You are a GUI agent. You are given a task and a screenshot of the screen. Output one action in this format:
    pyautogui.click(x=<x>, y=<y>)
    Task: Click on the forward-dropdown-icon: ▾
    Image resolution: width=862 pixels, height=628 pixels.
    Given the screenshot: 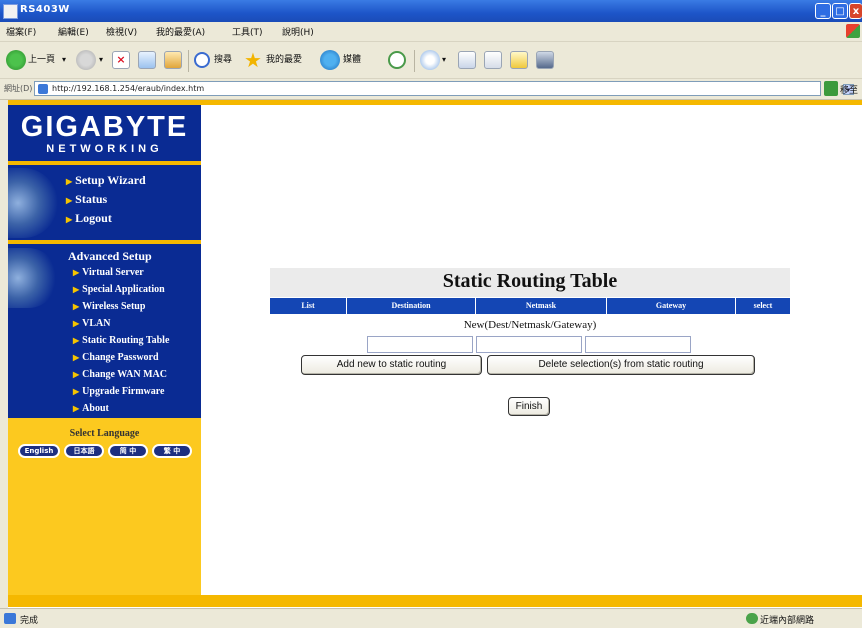 What is the action you would take?
    pyautogui.click(x=101, y=60)
    